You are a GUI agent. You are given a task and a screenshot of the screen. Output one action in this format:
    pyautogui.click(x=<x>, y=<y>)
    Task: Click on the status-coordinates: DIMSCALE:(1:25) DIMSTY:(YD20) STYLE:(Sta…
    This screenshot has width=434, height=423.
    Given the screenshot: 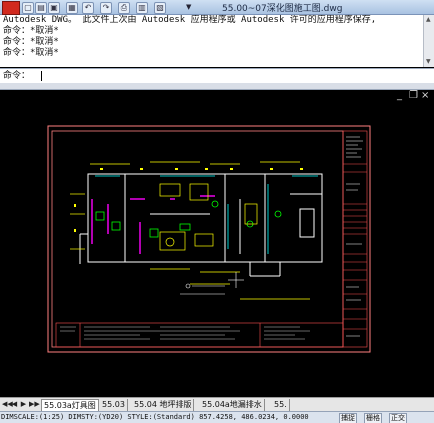 What is the action you would take?
    pyautogui.click(x=155, y=417)
    